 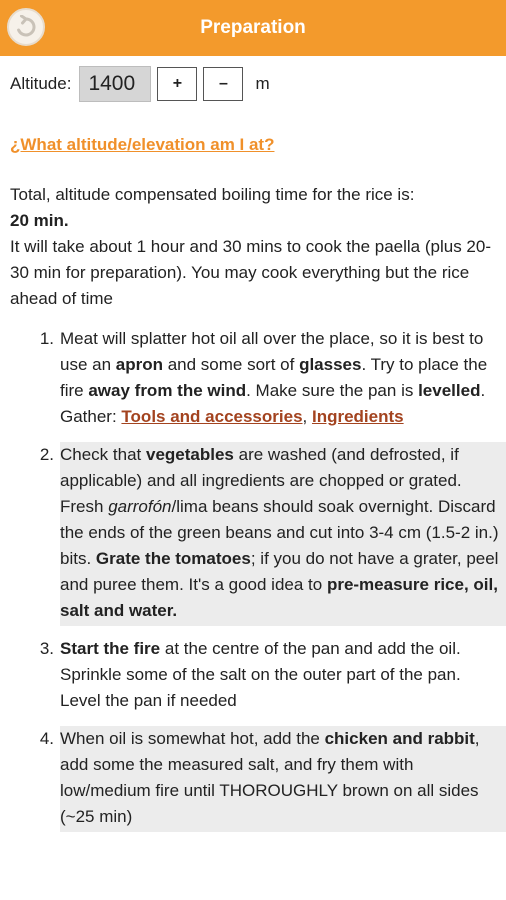 What do you see at coordinates (262, 83) in the screenshot?
I see `altitude-unit: m` at bounding box center [262, 83].